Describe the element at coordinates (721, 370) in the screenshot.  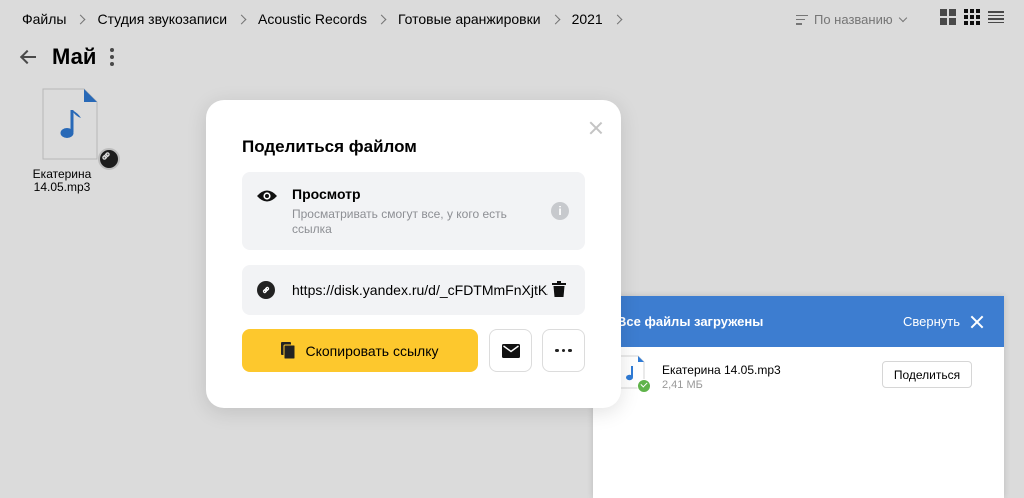
I see `upload-file-name: Екатерина 14.05.mp3` at that location.